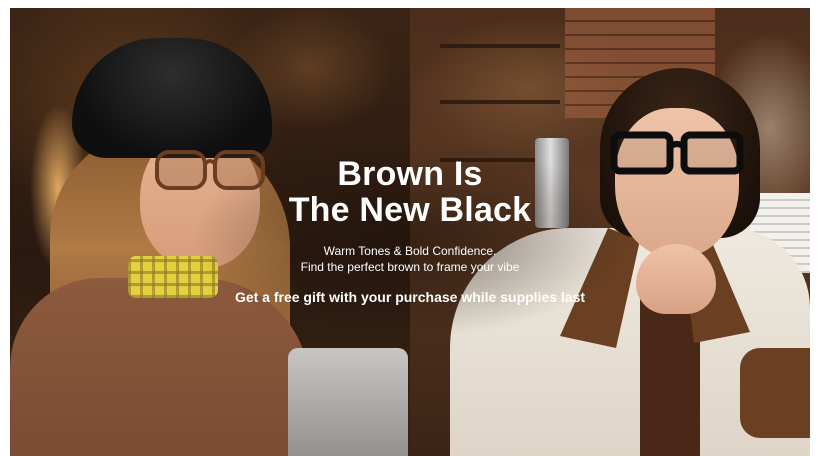 This screenshot has height=456, width=820. I want to click on headline-line-2: The New Black, so click(410, 210).